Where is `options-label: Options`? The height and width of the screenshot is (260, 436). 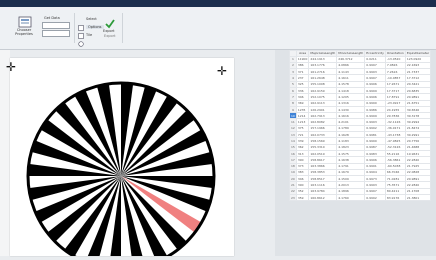 options-label: Options is located at coordinates (95, 27).